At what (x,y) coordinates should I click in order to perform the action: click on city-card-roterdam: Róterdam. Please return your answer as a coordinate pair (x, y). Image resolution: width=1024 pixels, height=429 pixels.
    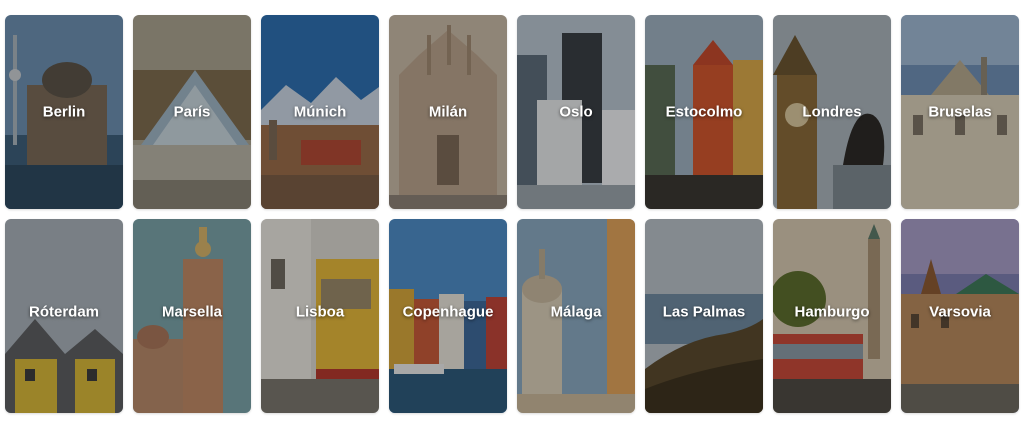
    Looking at the image, I should click on (64, 316).